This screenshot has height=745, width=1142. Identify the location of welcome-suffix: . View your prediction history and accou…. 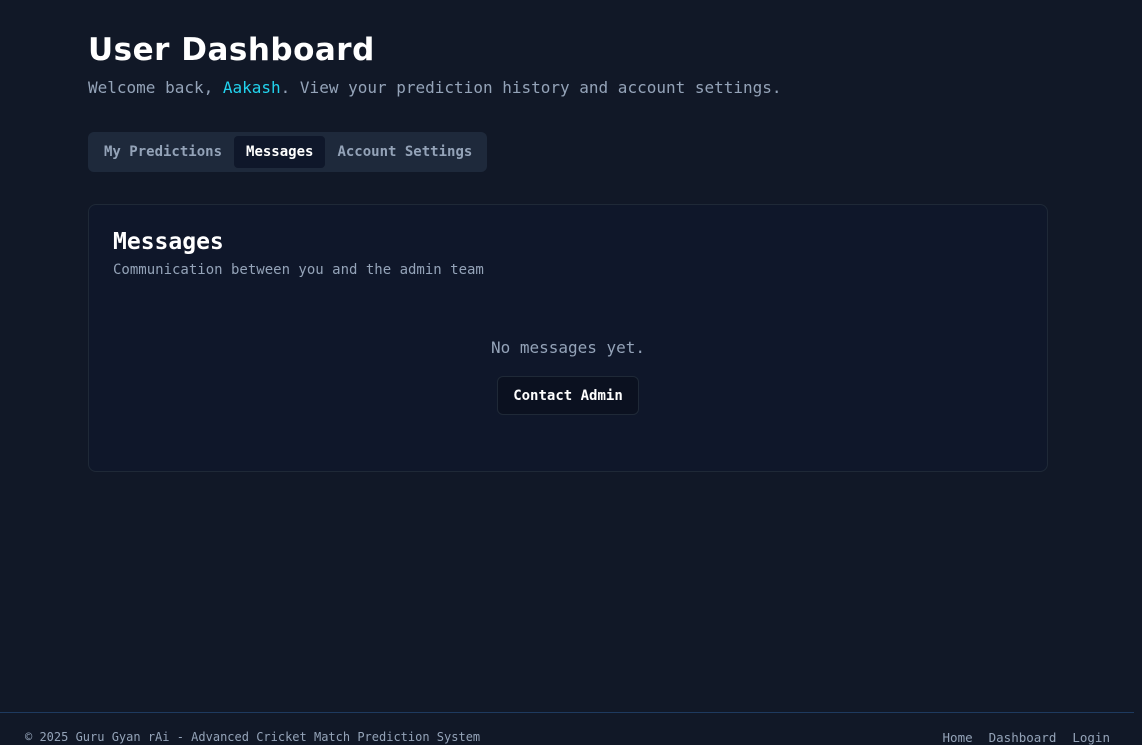
(531, 87).